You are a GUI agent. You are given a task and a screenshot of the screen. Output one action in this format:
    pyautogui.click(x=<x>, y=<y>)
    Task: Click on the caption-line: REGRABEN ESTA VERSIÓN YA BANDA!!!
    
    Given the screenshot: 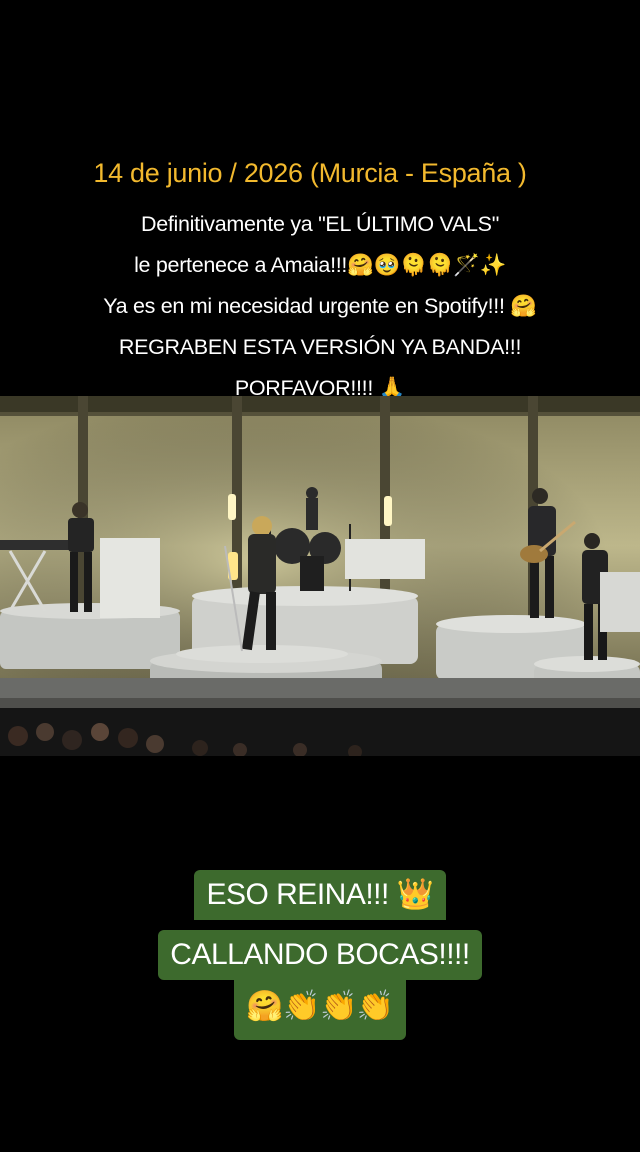 What is the action you would take?
    pyautogui.click(x=320, y=347)
    